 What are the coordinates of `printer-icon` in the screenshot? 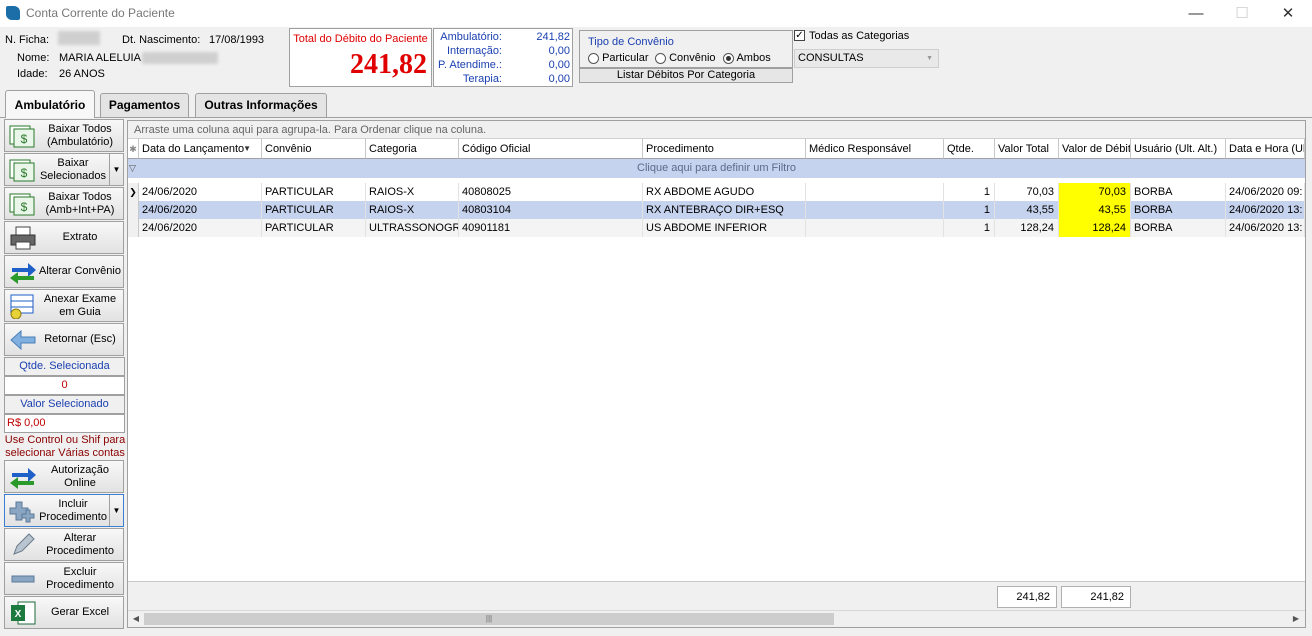 It's located at (23, 238).